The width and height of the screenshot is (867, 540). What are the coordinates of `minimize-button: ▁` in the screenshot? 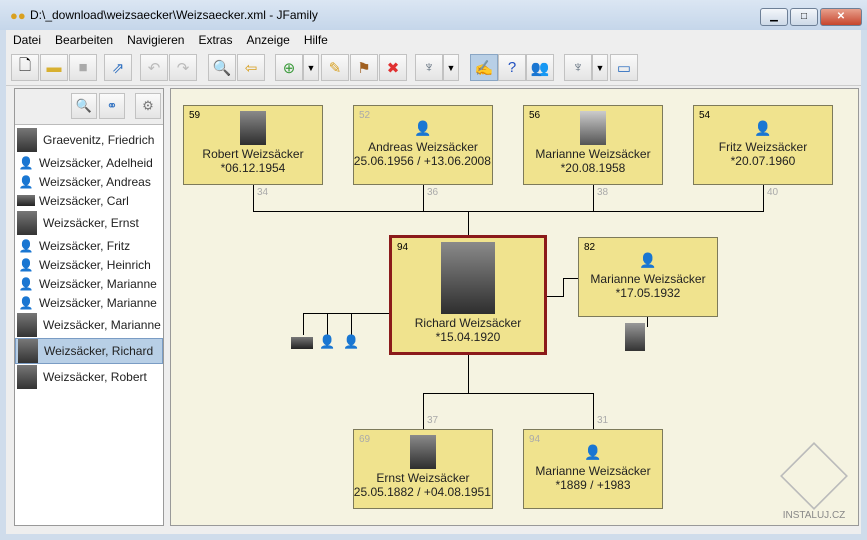 It's located at (774, 17).